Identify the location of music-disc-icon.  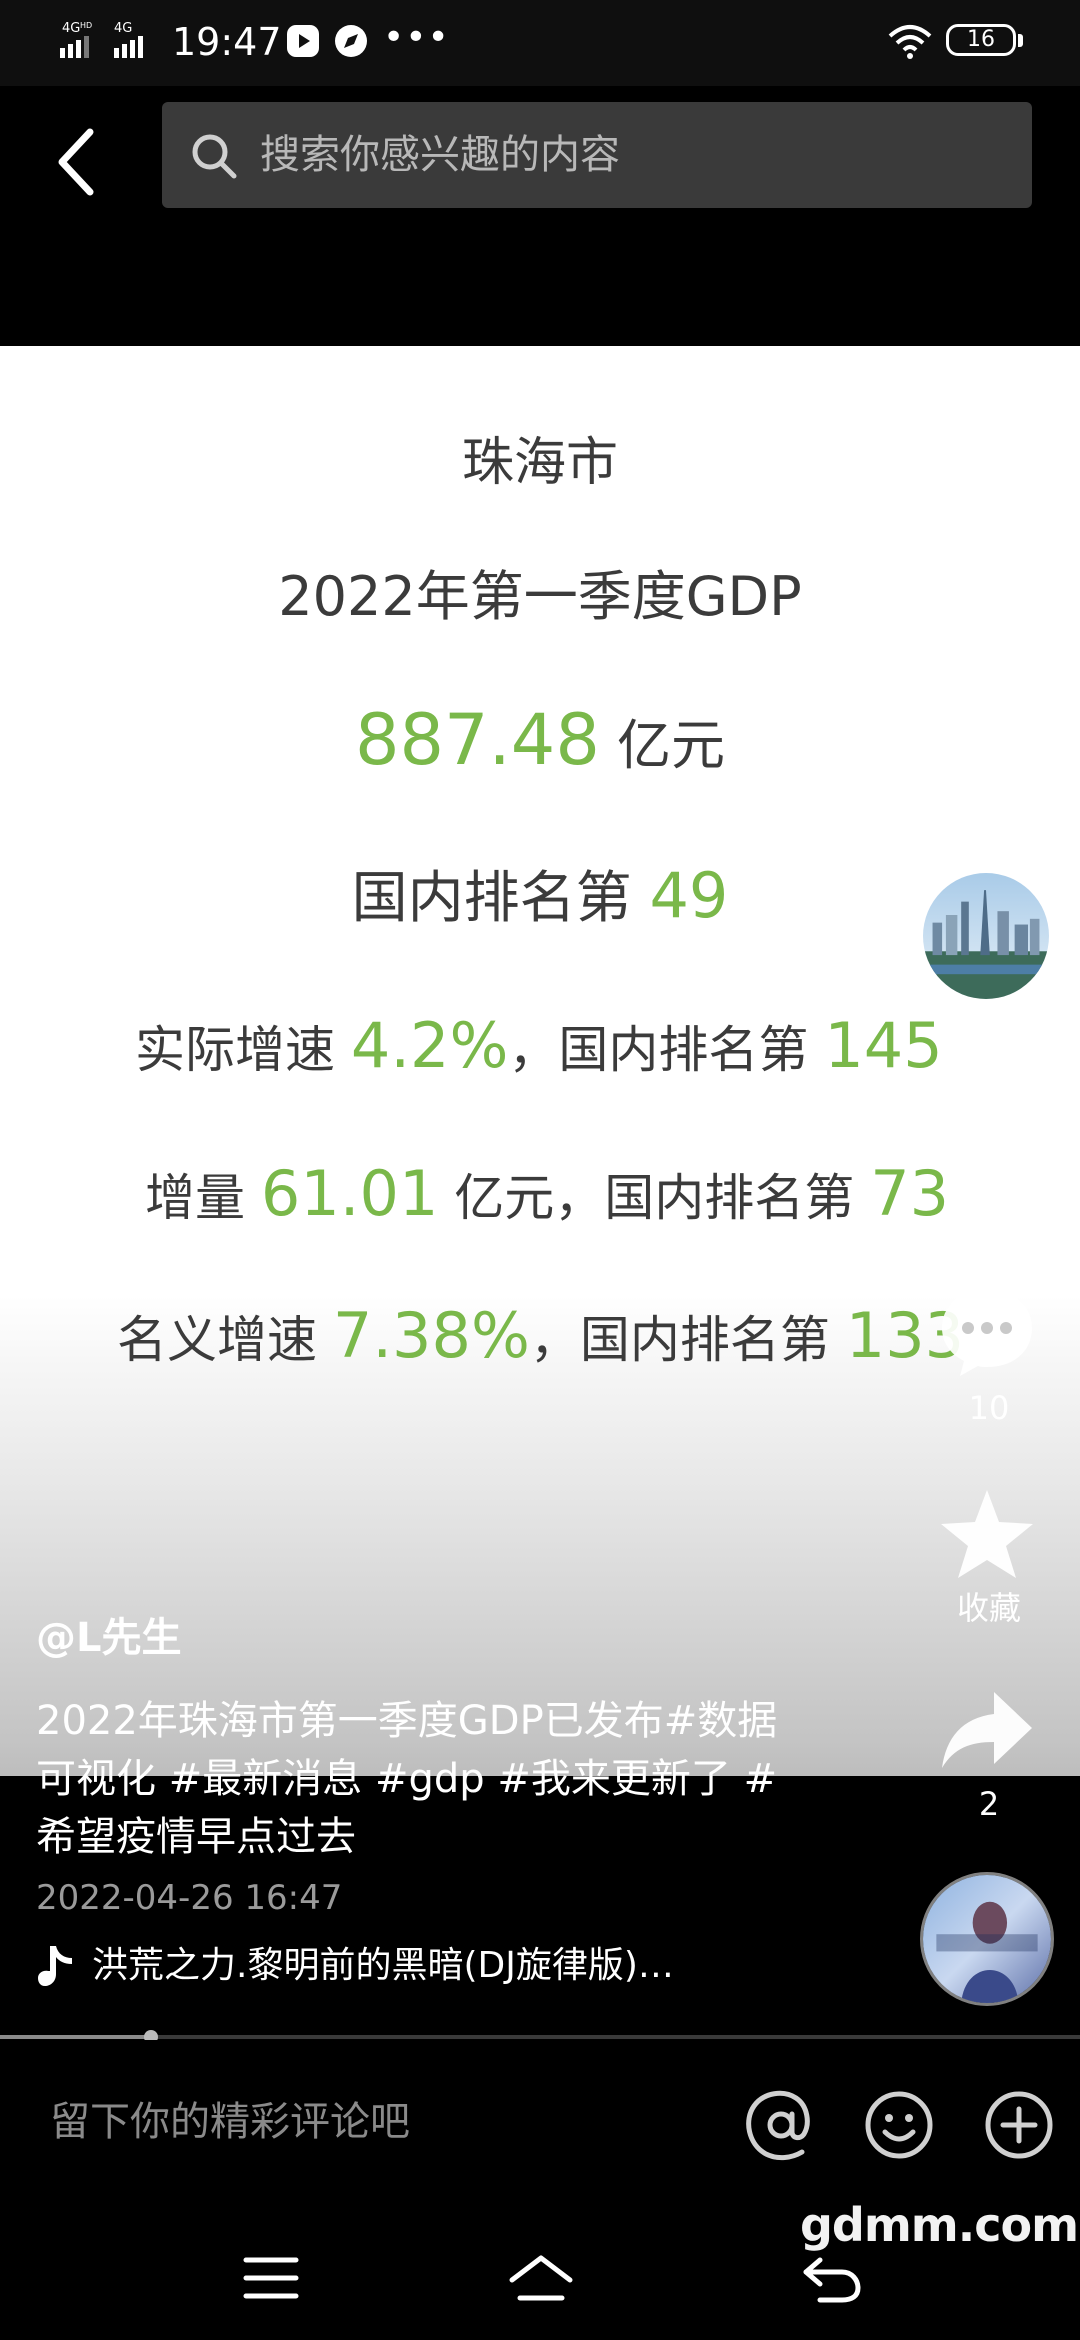
(987, 1939).